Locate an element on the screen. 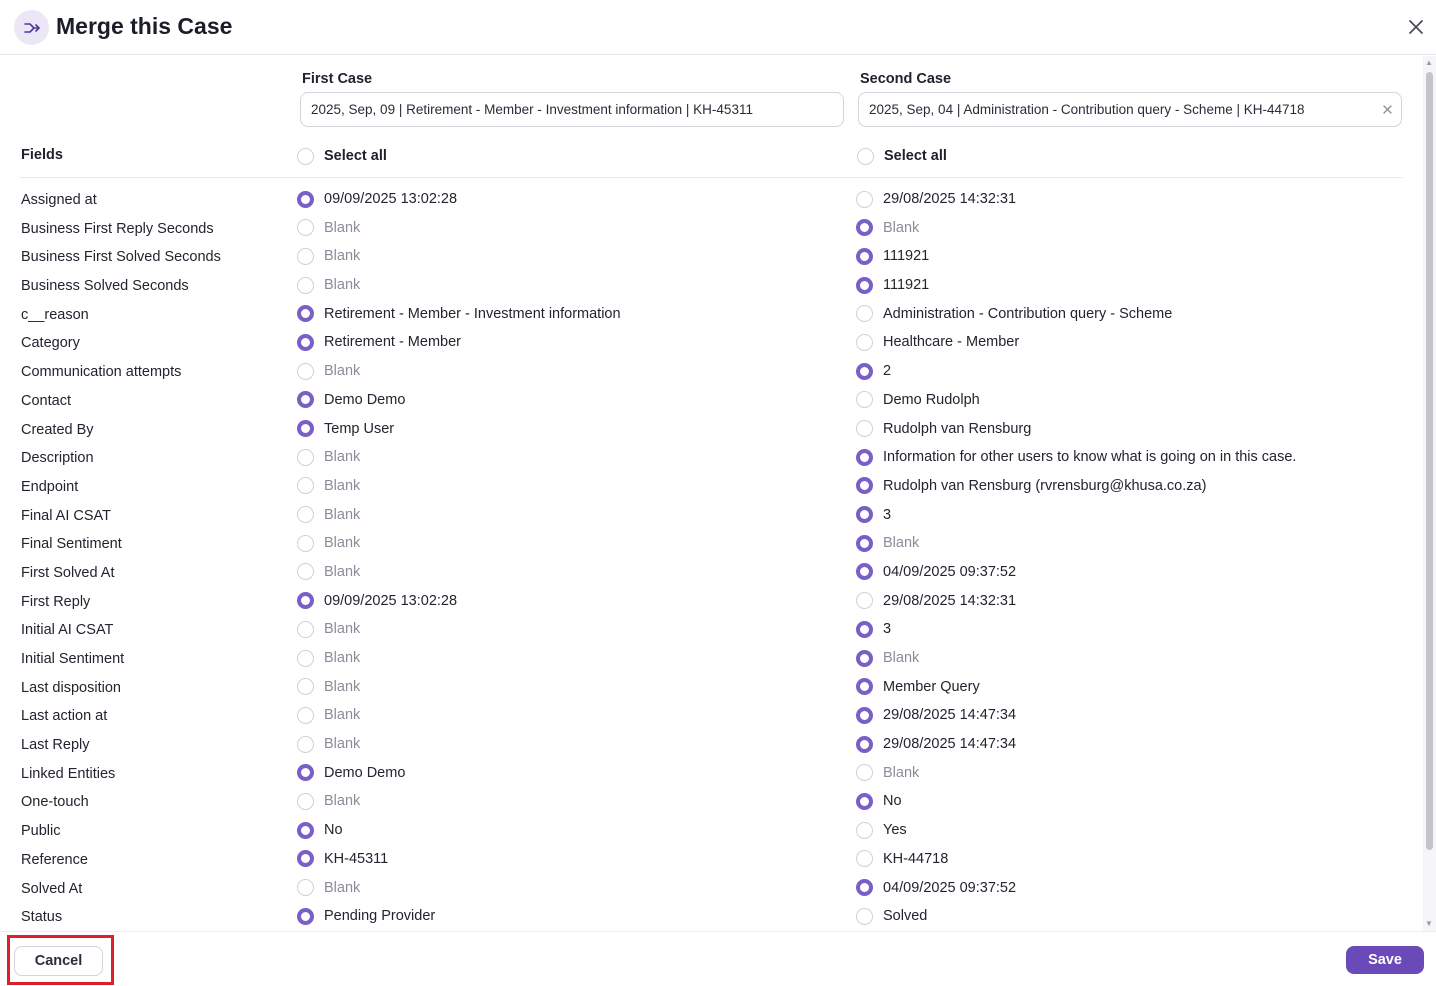 The image size is (1436, 986). second-case-option: 2 is located at coordinates (873, 371).